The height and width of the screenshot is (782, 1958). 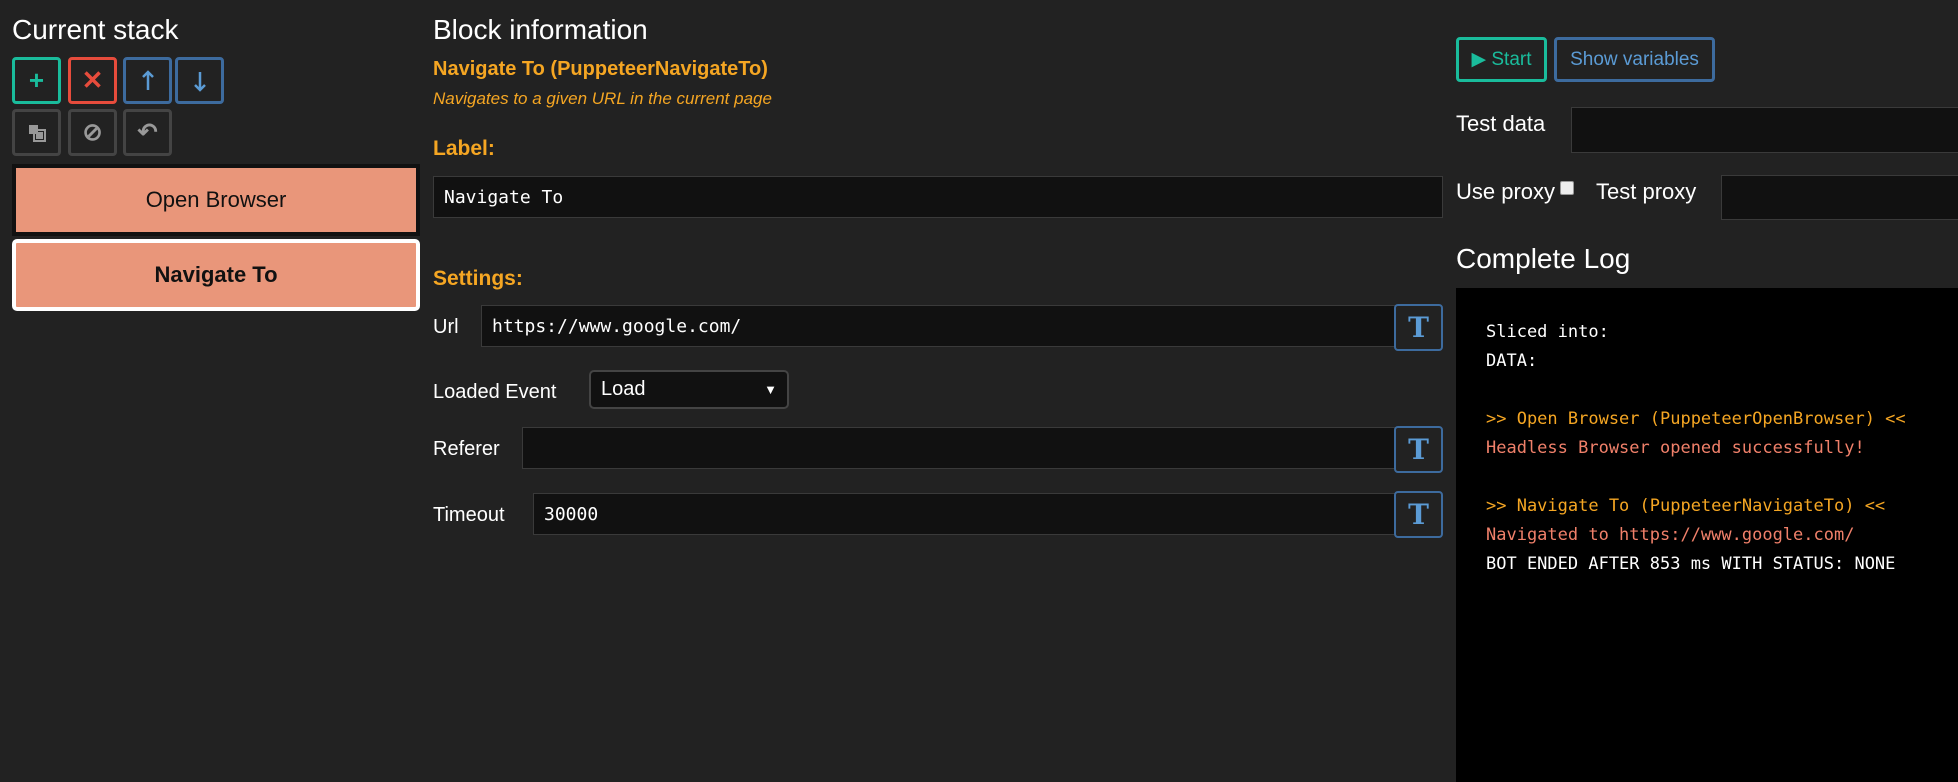 What do you see at coordinates (1839, 197) in the screenshot?
I see `test-proxy-input` at bounding box center [1839, 197].